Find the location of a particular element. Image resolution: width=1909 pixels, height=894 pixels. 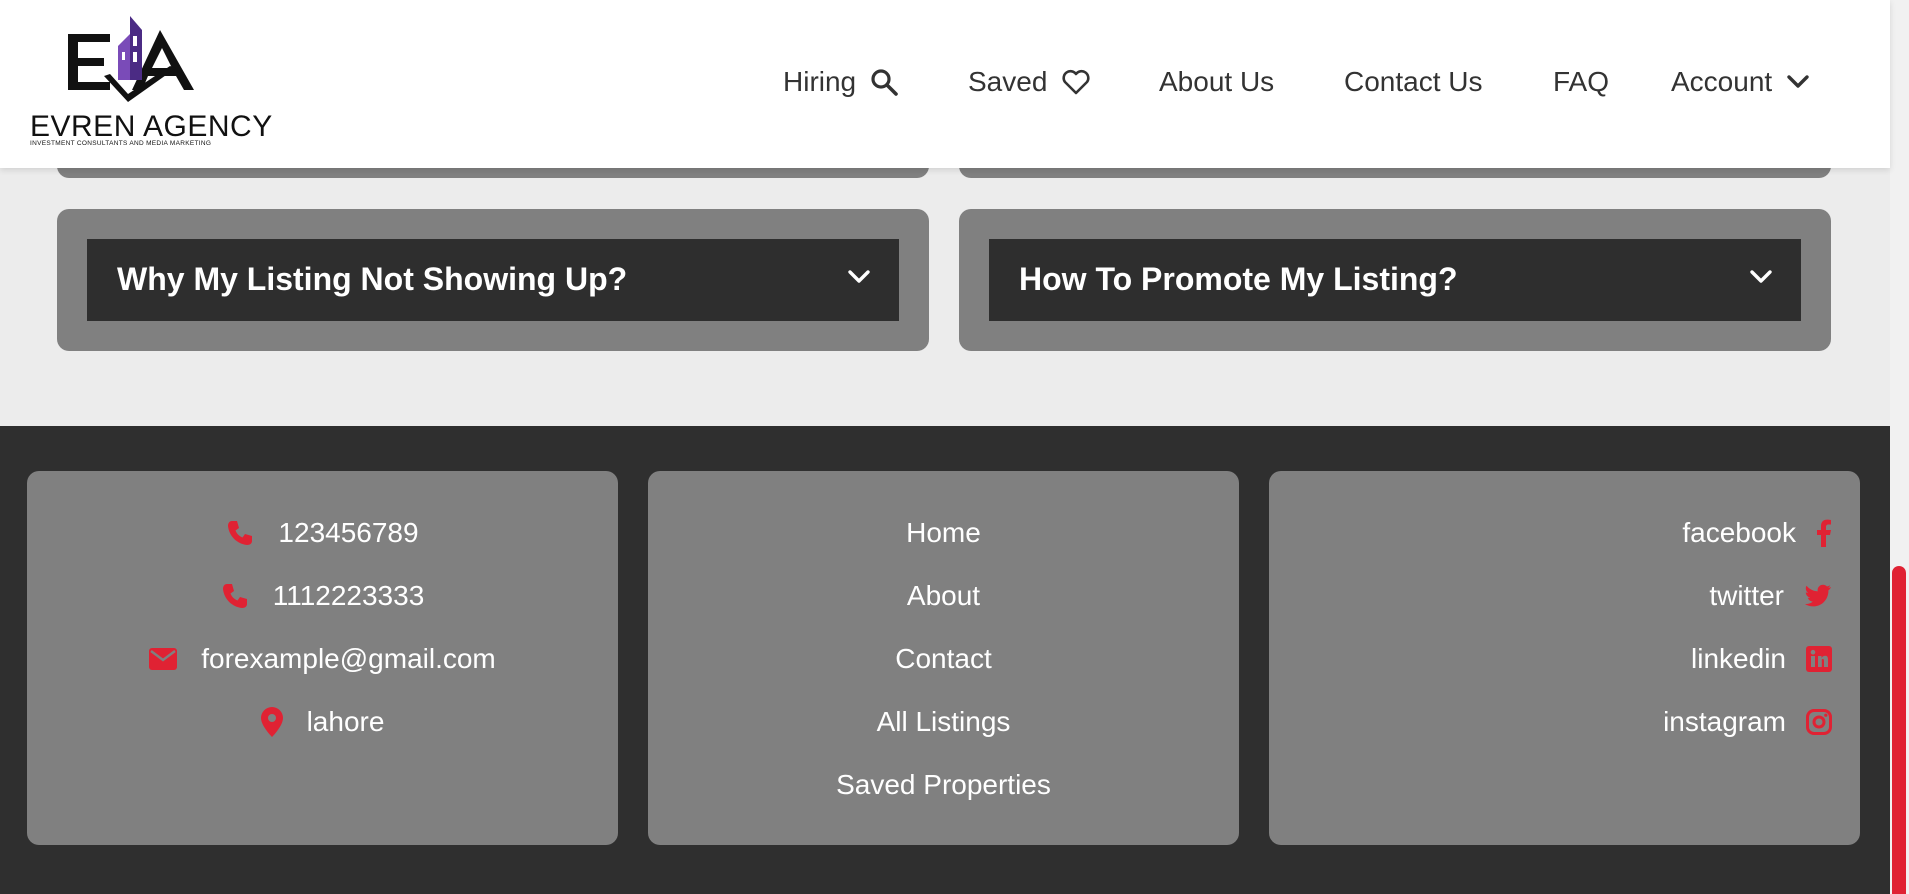

nav-contact-label: Contact Us is located at coordinates (1413, 81).